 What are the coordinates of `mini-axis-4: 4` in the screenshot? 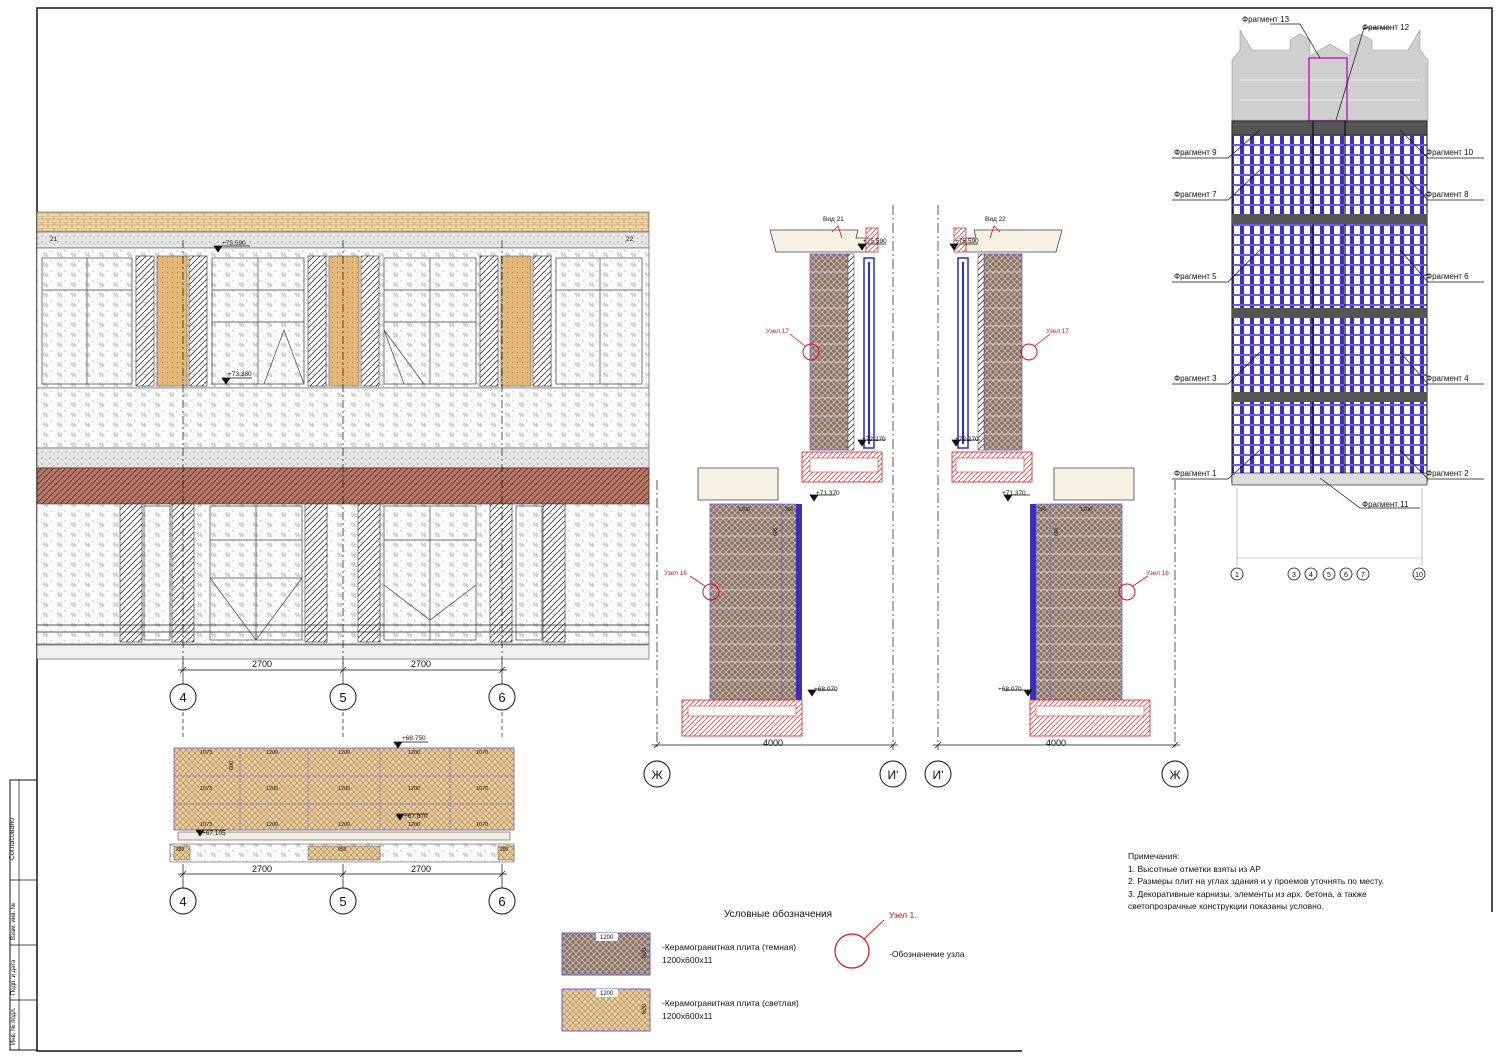 It's located at (1311, 575).